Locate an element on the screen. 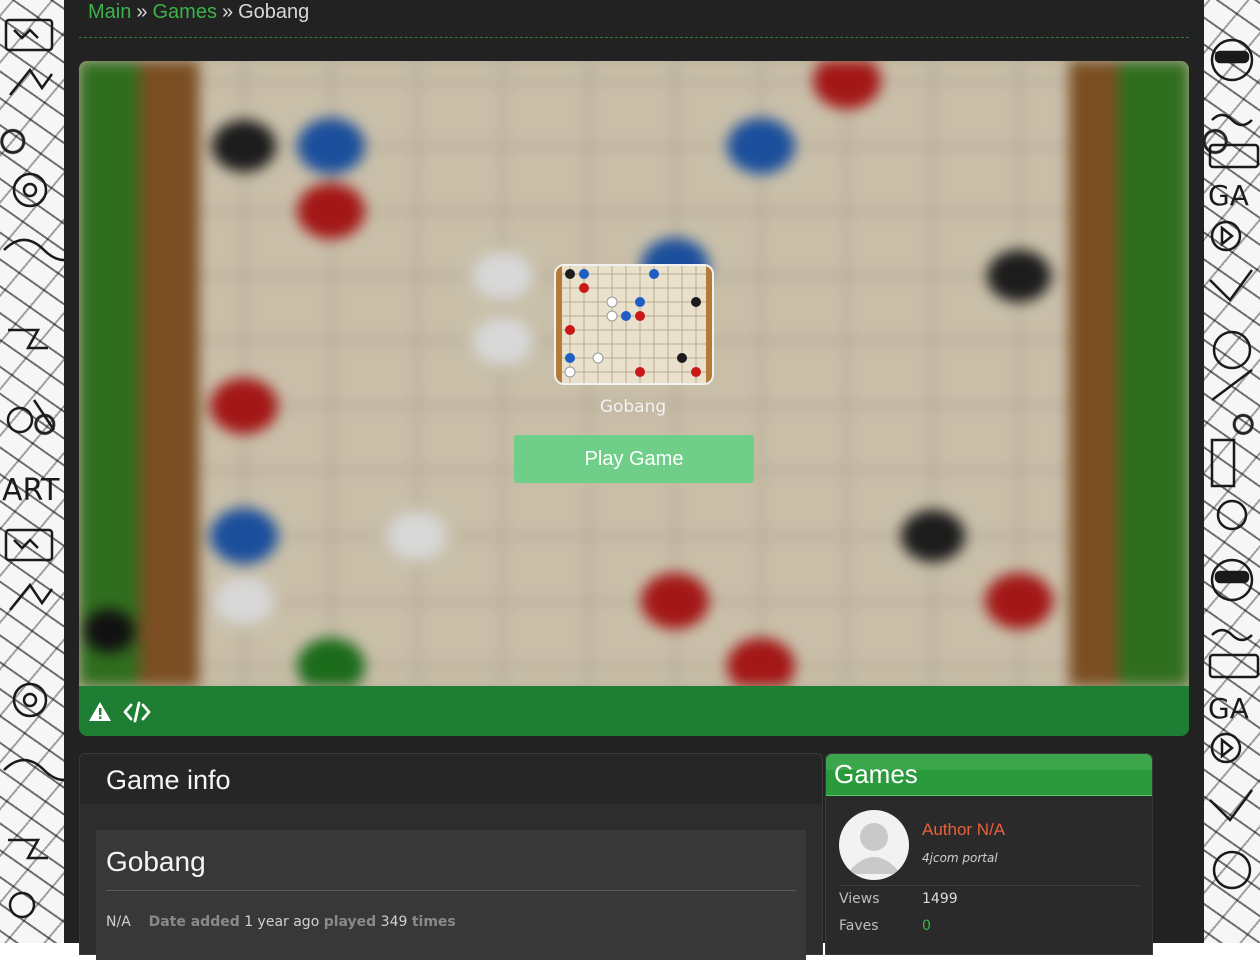 The image size is (1260, 960). user-placeholder-icon is located at coordinates (874, 848).